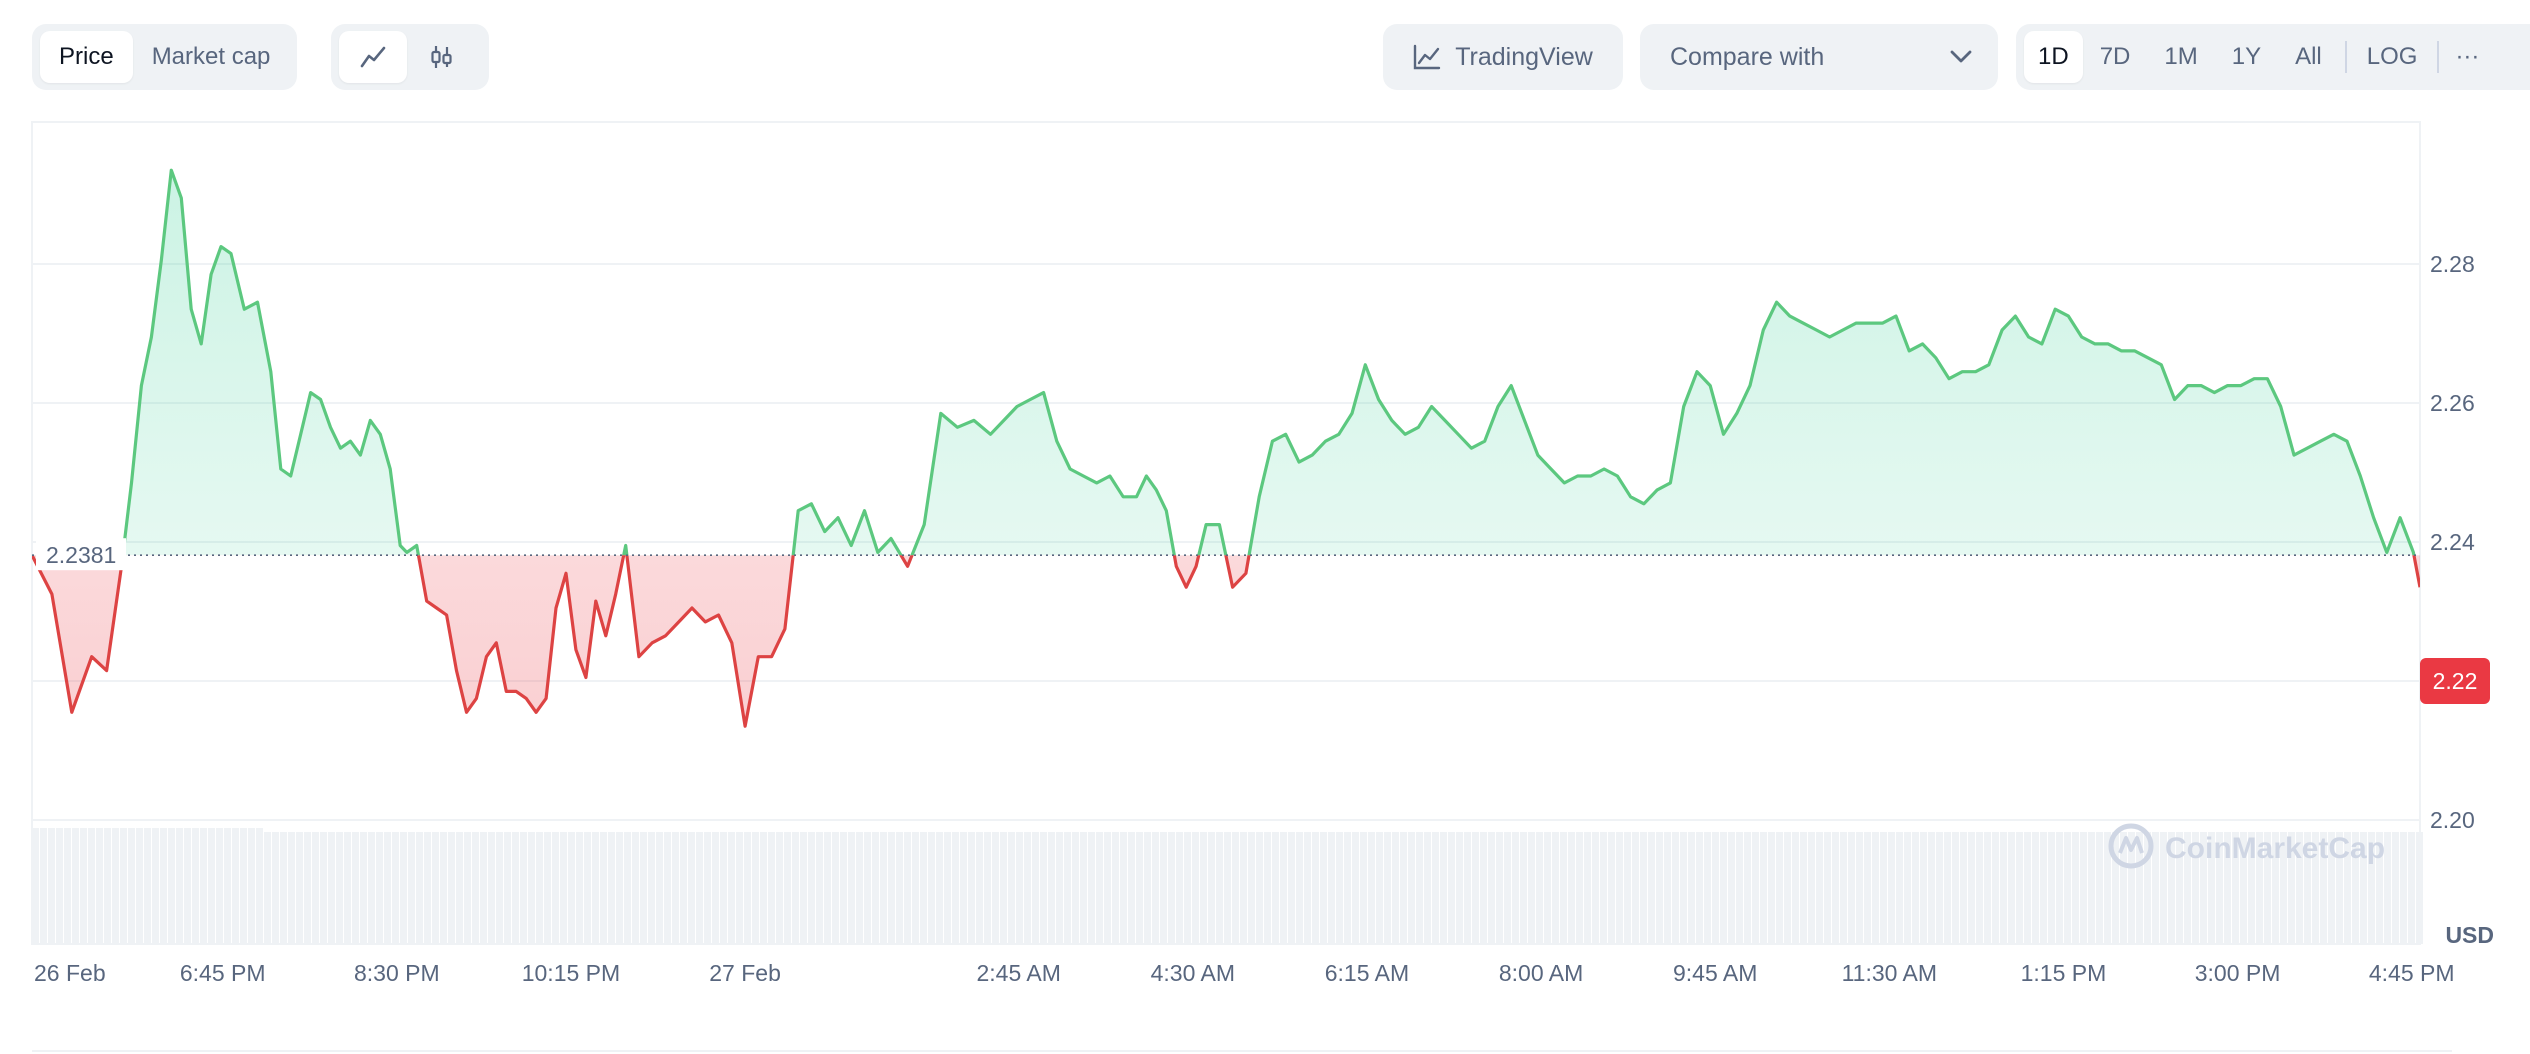 This screenshot has width=2530, height=1054. I want to click on x-tick-label: 9:45 AM, so click(1715, 973).